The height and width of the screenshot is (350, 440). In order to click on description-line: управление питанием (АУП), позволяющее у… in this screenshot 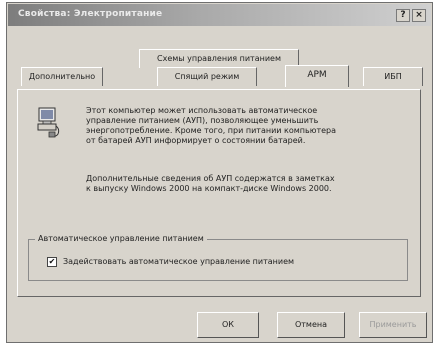, I will do `click(202, 120)`.